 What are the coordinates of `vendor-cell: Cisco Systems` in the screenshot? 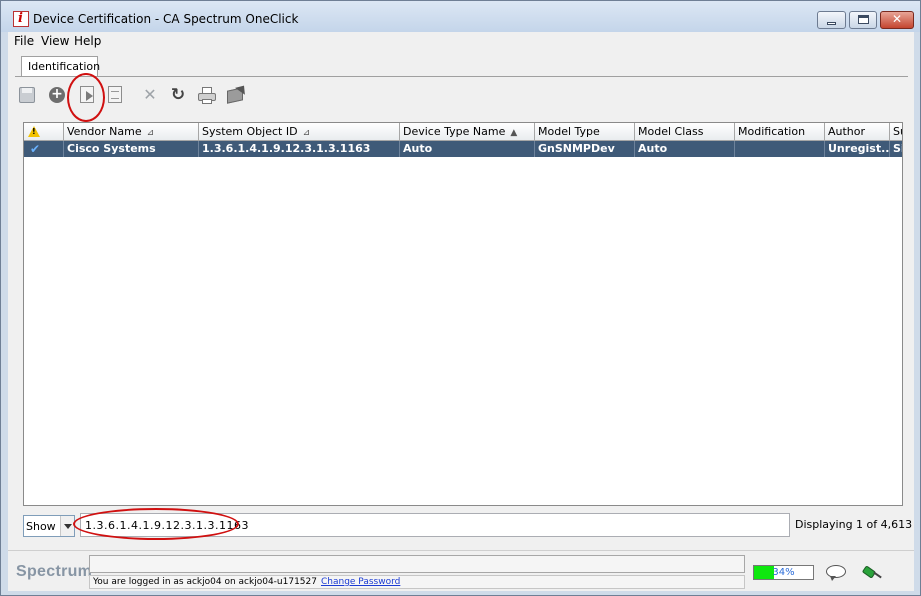 It's located at (131, 149).